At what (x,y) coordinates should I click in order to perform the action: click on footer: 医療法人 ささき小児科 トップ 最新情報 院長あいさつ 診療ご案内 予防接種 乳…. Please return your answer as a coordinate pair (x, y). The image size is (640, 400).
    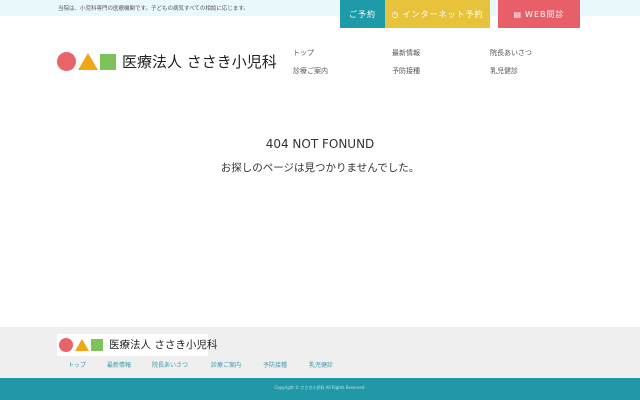
    Looking at the image, I should click on (320, 352).